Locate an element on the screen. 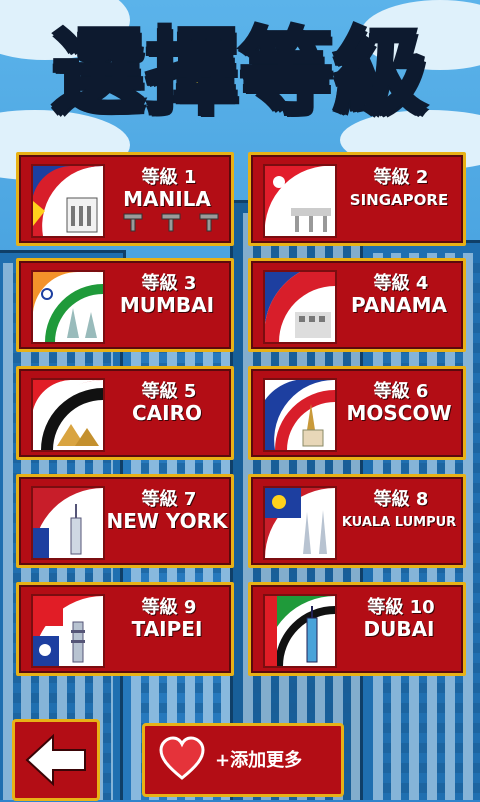 The height and width of the screenshot is (802, 480). level-card-panama: 等級 4 PANAMA is located at coordinates (357, 305).